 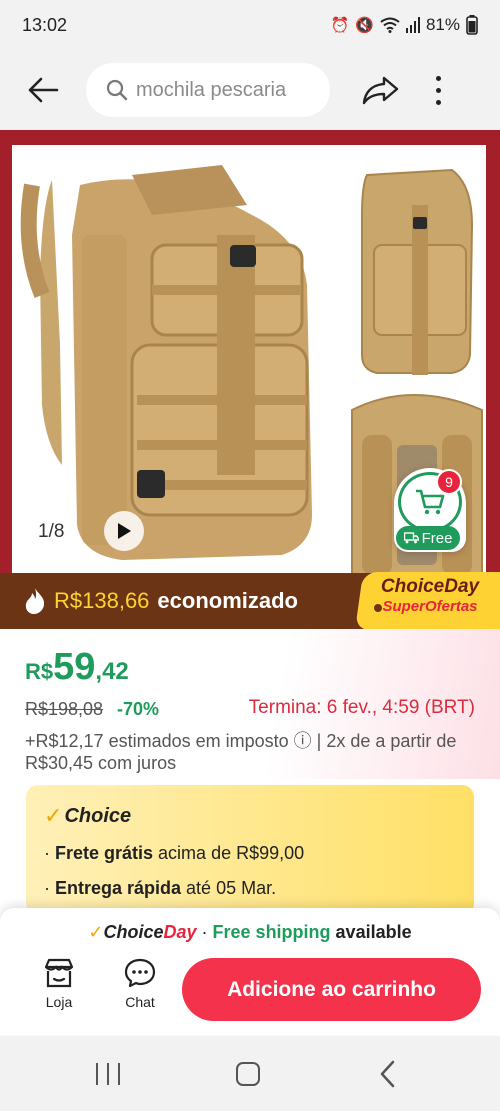 I want to click on add-to-cart-button: Adicione ao carrinho, so click(x=331, y=989).